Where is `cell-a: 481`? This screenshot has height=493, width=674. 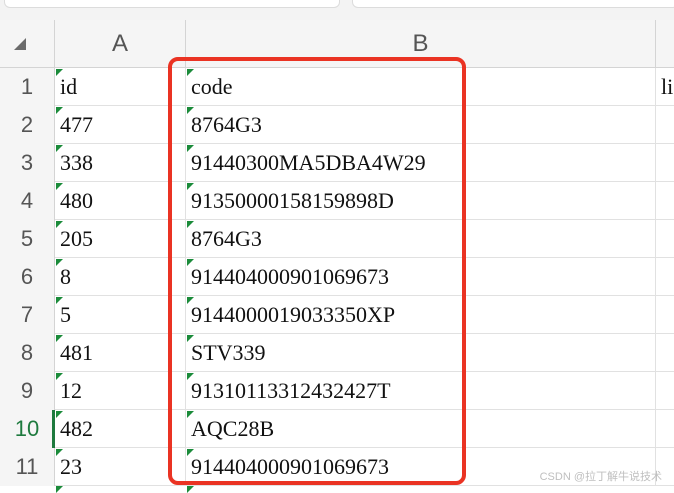 cell-a: 481 is located at coordinates (120, 352).